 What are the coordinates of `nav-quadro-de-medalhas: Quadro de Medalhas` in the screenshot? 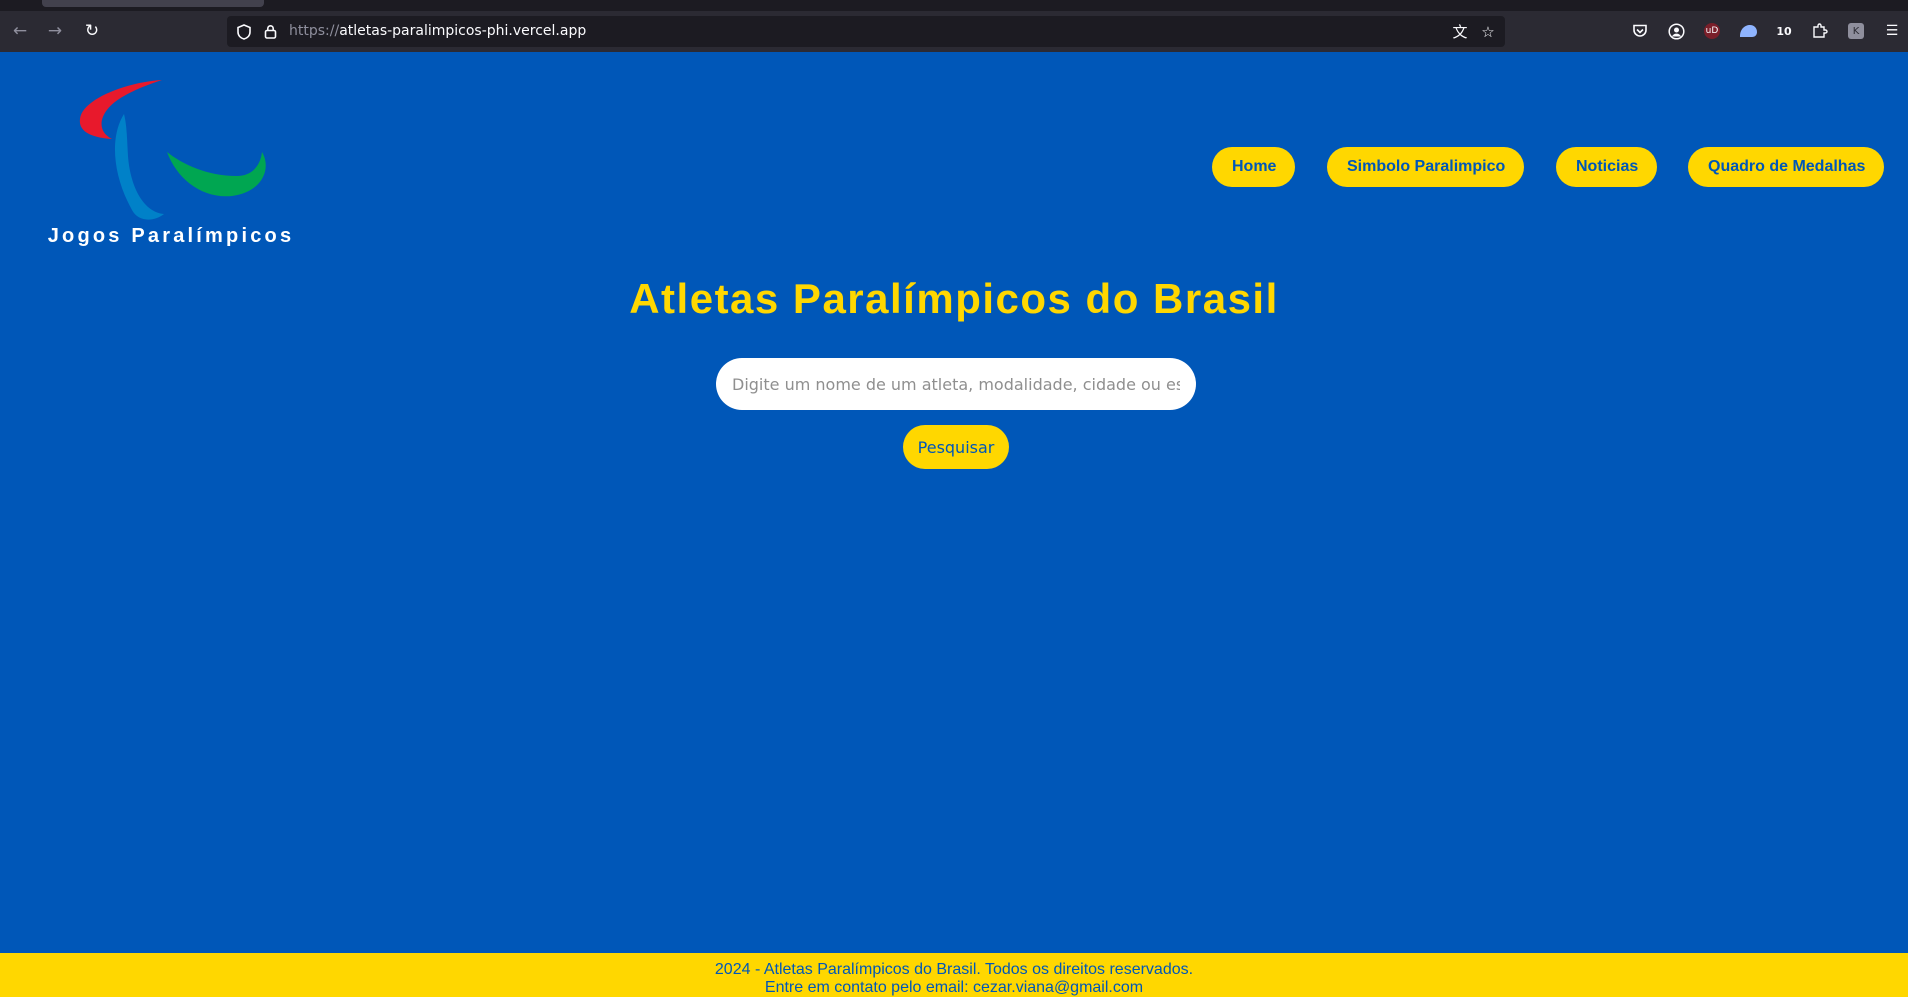 It's located at (1786, 167).